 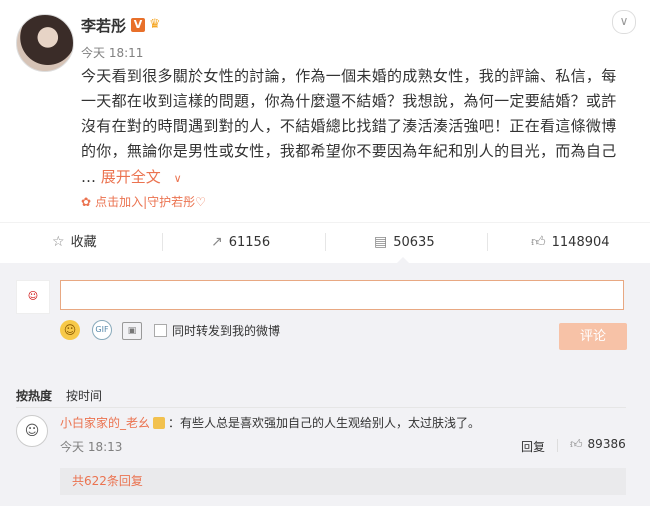 I want to click on sync-repost-checkbox, so click(x=160, y=330).